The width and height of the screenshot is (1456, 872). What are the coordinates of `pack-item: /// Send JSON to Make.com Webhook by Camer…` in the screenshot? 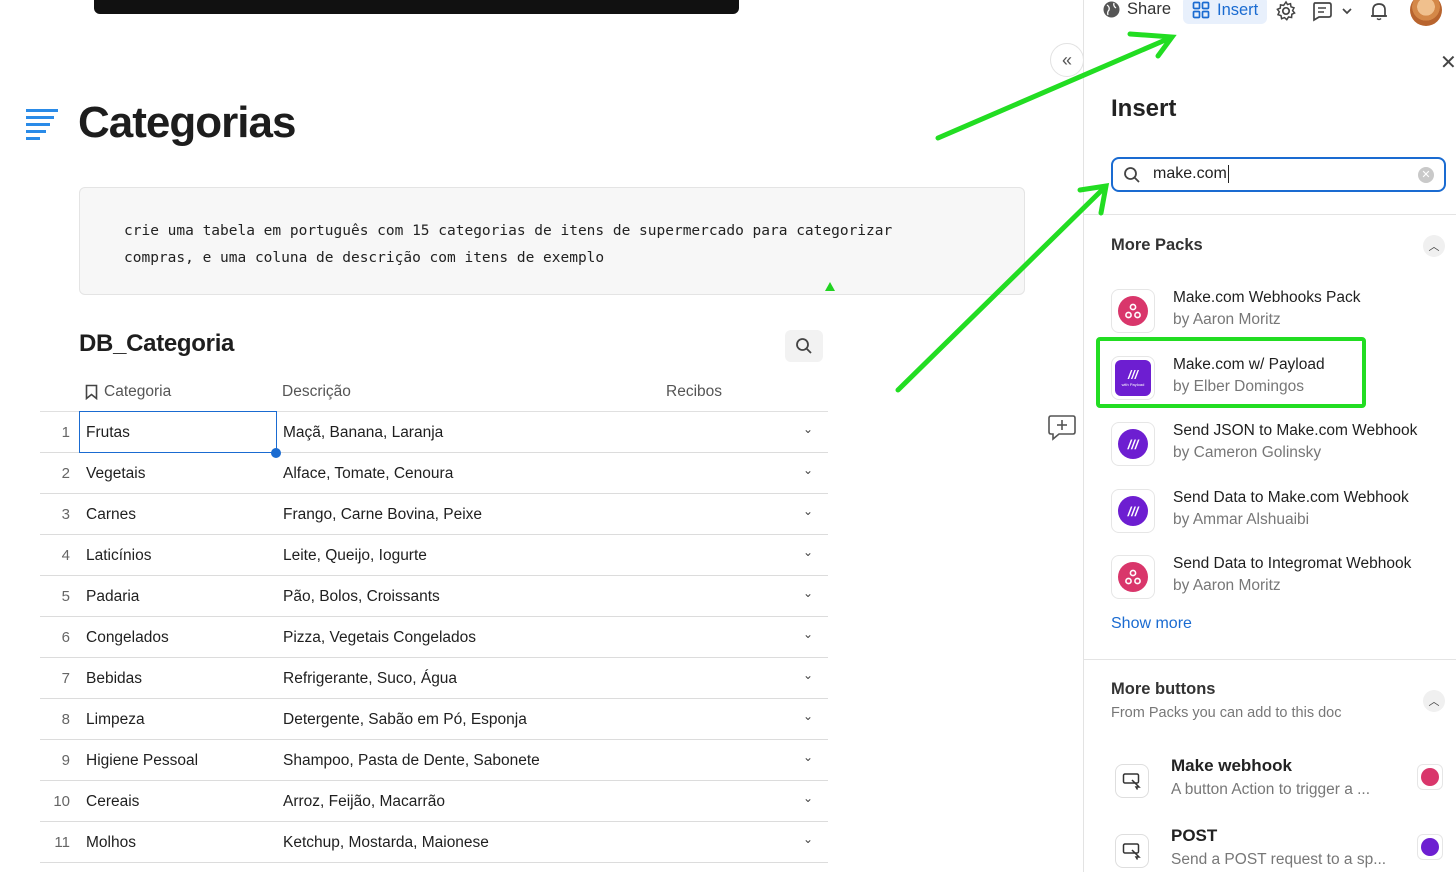 It's located at (1281, 444).